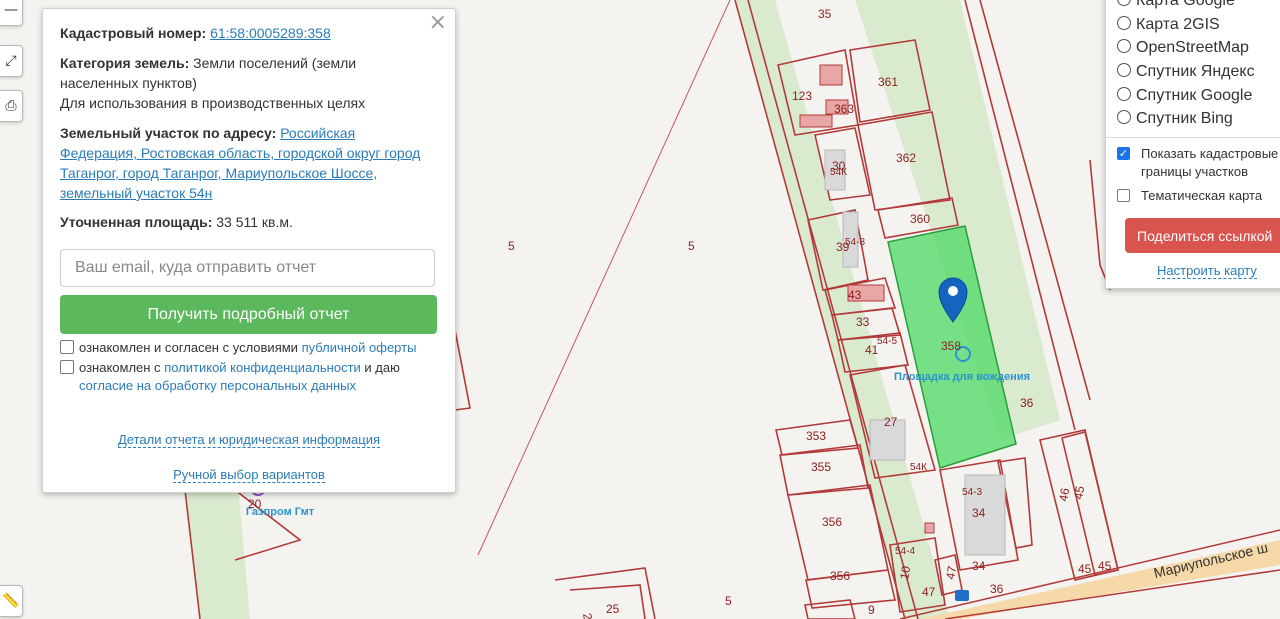 The height and width of the screenshot is (619, 1280). Describe the element at coordinates (136, 222) in the screenshot. I see `area-label: Уточненная площадь:` at that location.